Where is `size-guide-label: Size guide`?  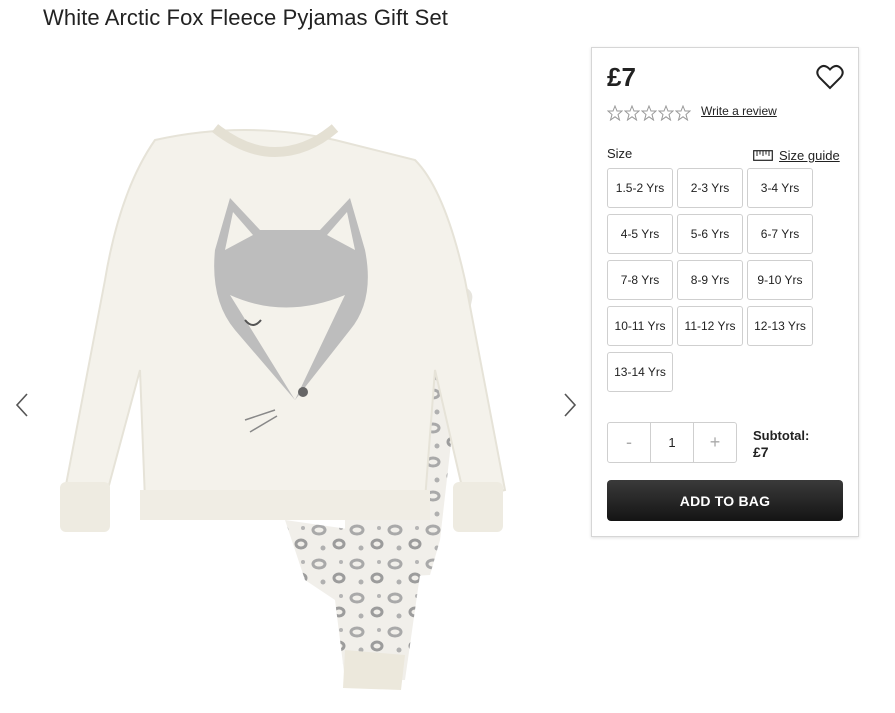
size-guide-label: Size guide is located at coordinates (809, 155).